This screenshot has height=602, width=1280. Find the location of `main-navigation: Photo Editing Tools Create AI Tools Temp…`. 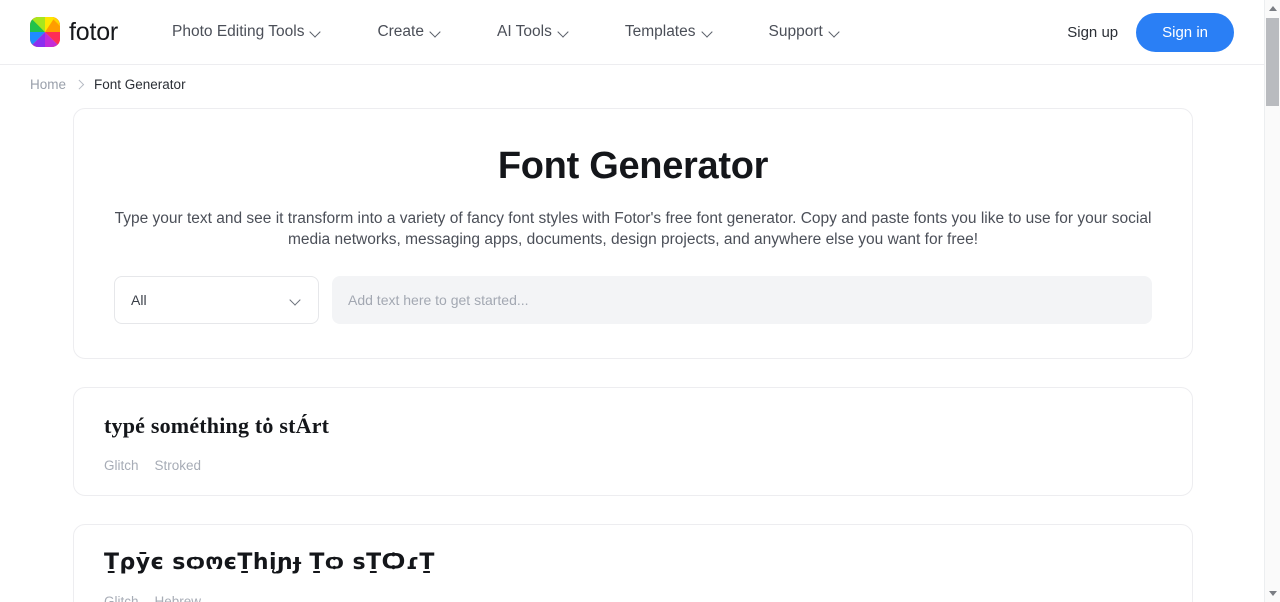

main-navigation: Photo Editing Tools Create AI Tools Temp… is located at coordinates (506, 32).